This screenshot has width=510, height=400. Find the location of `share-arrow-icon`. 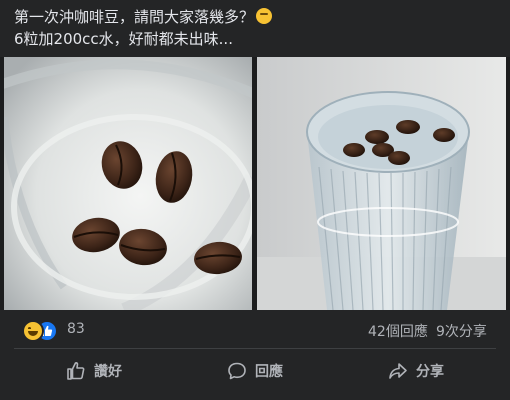

share-arrow-icon is located at coordinates (398, 371).